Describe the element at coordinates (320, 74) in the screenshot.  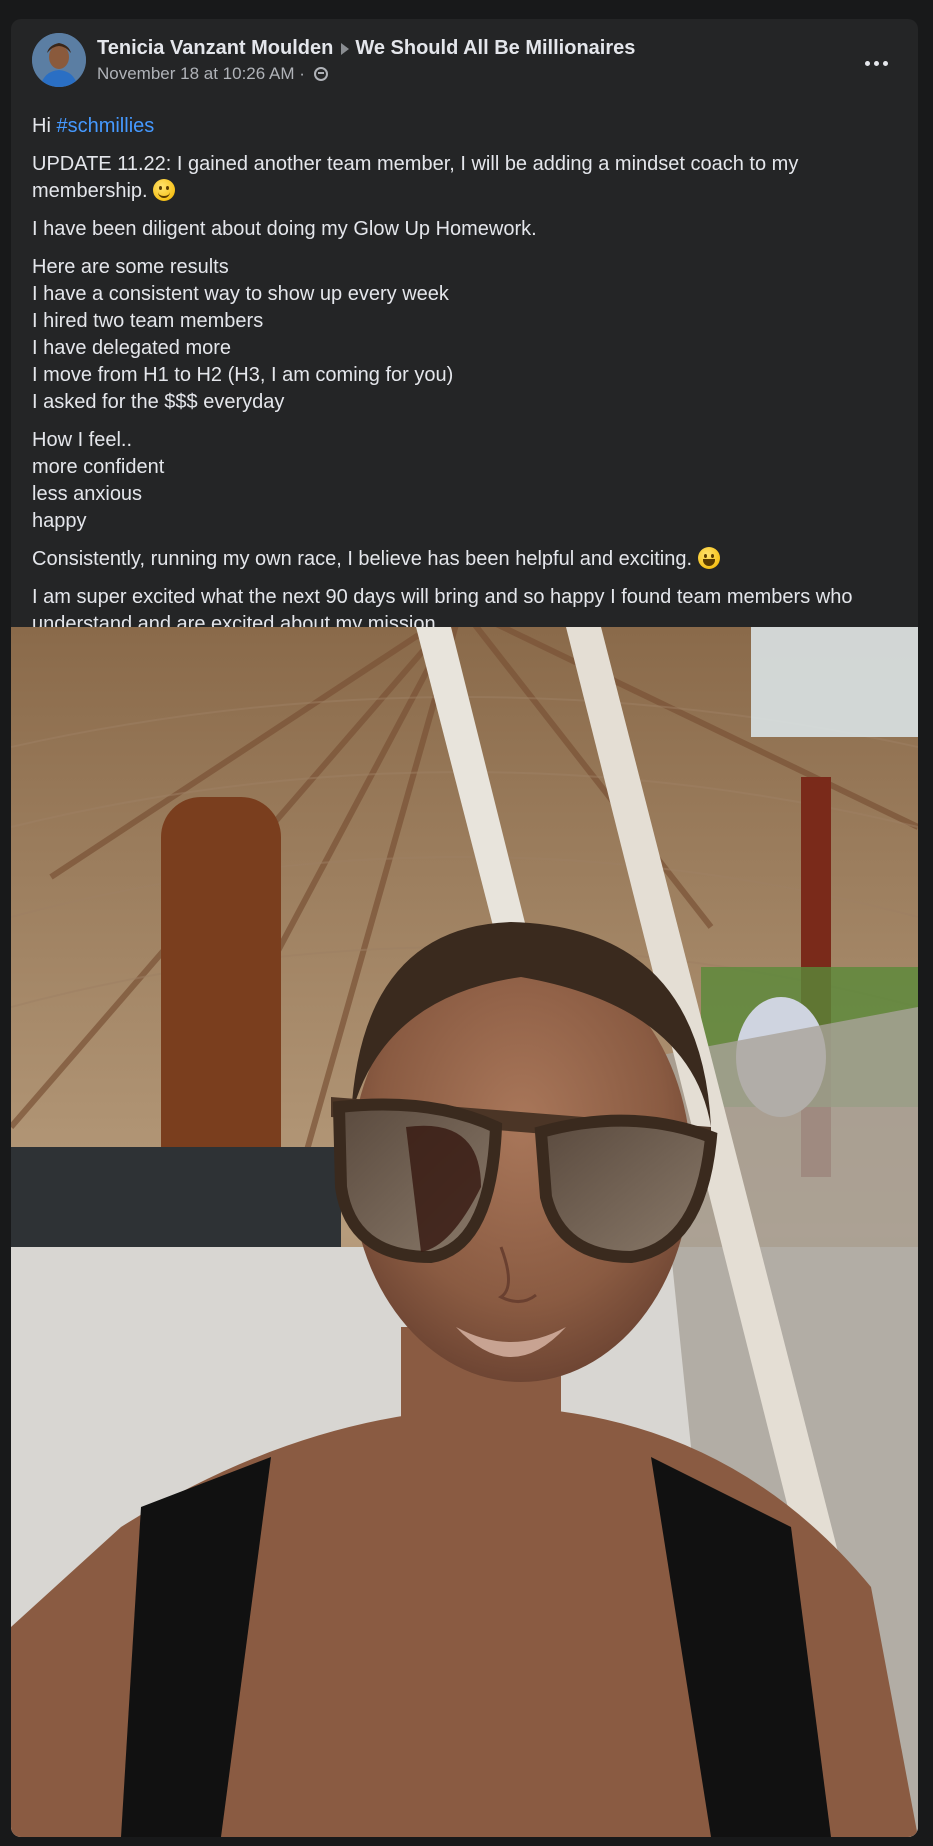
I see `group-audience-icon` at that location.